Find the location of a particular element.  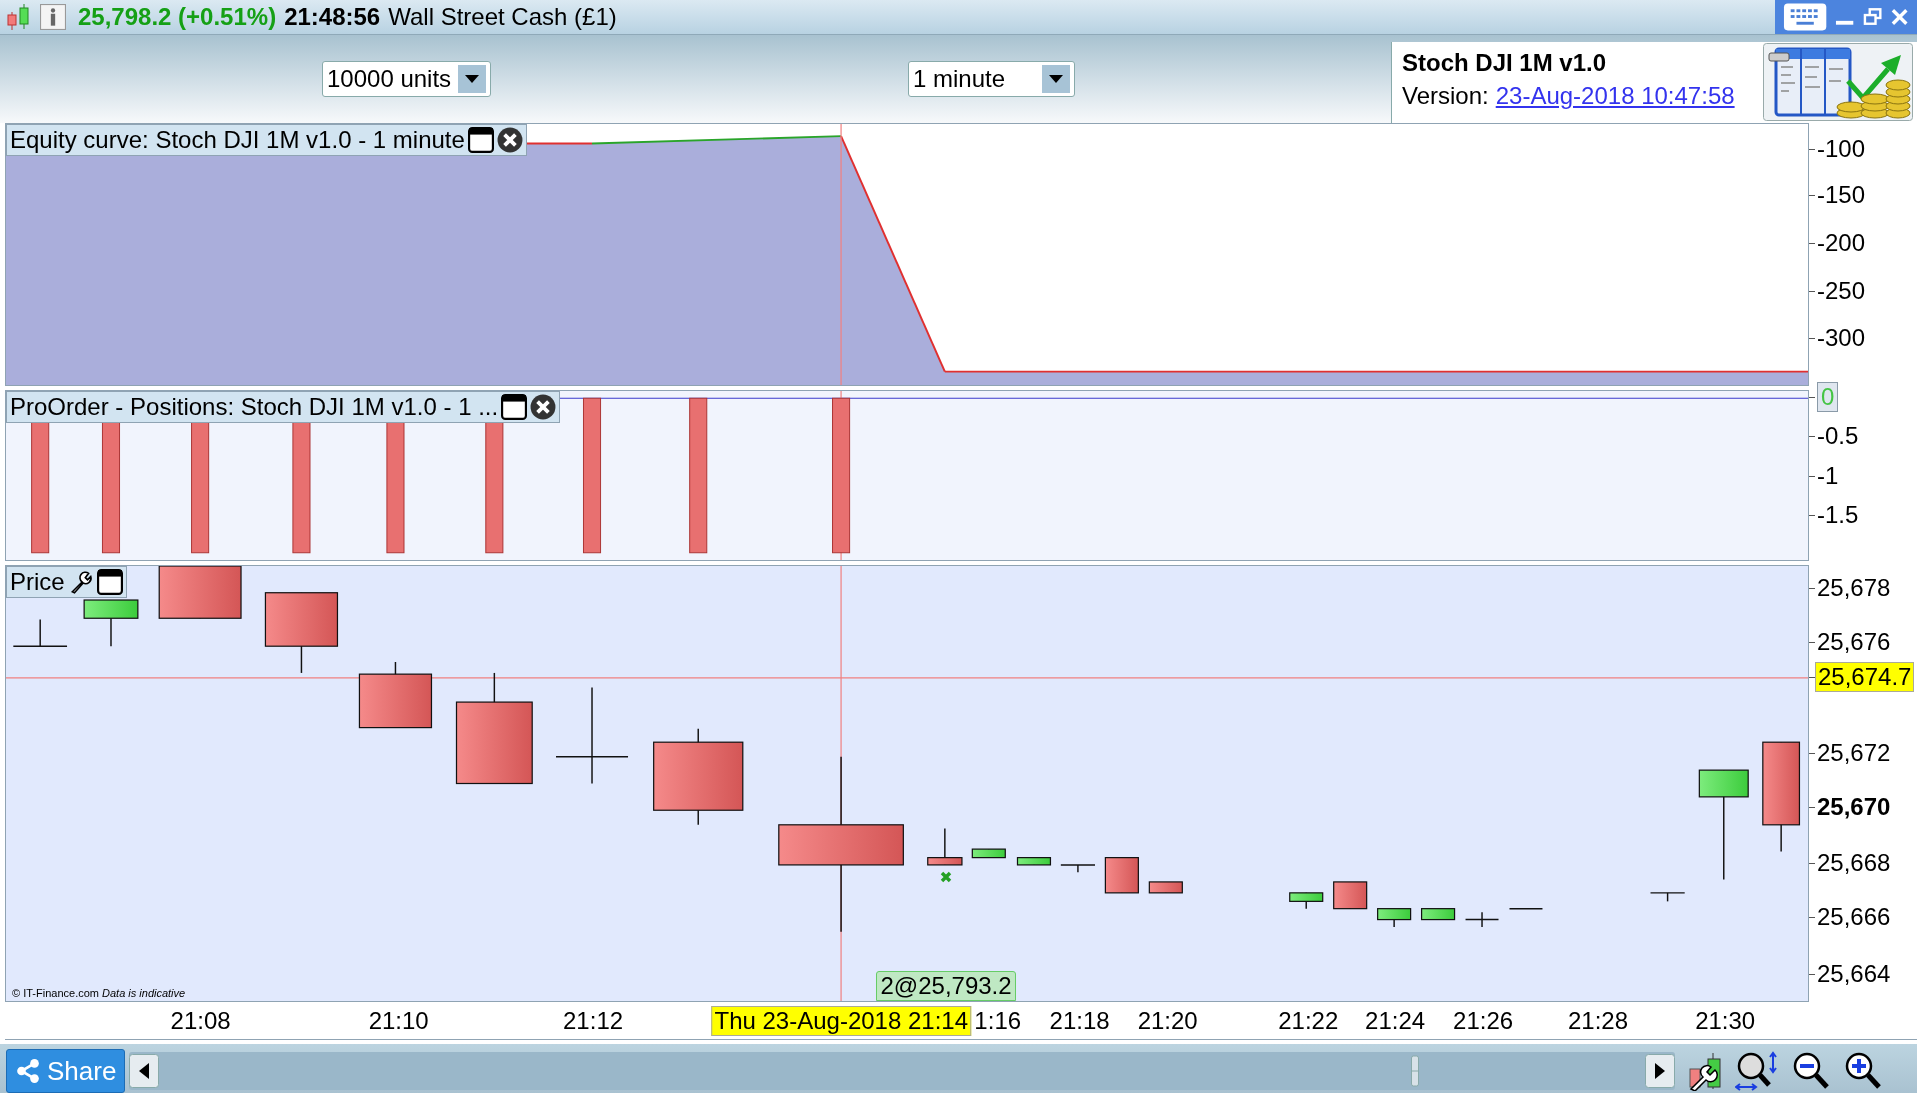

table-chart-coins-icon is located at coordinates (1838, 82).